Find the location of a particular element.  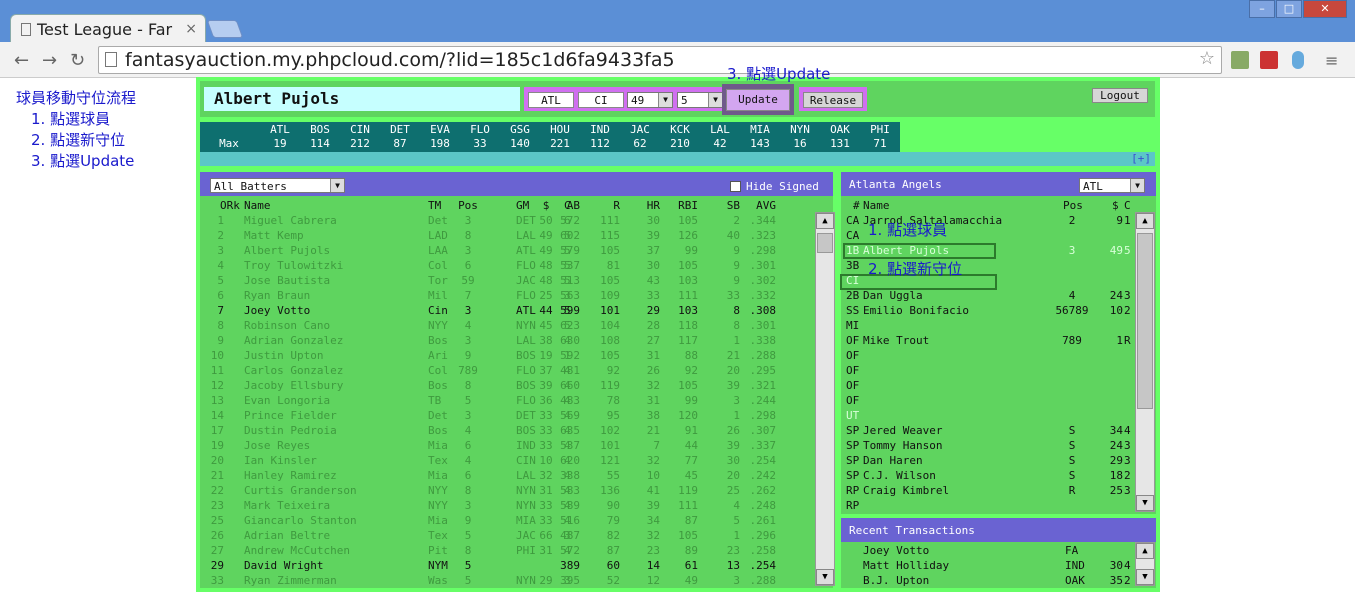

minimize-icon: – is located at coordinates (1262, 9).